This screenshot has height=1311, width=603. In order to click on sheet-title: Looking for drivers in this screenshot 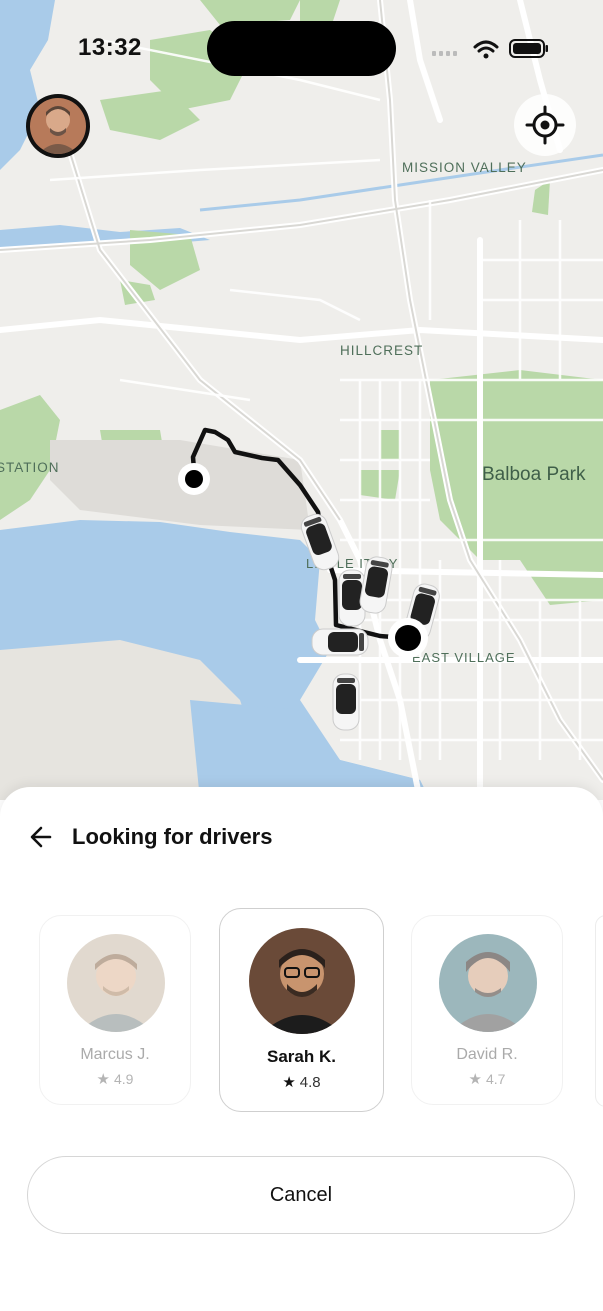, I will do `click(172, 836)`.